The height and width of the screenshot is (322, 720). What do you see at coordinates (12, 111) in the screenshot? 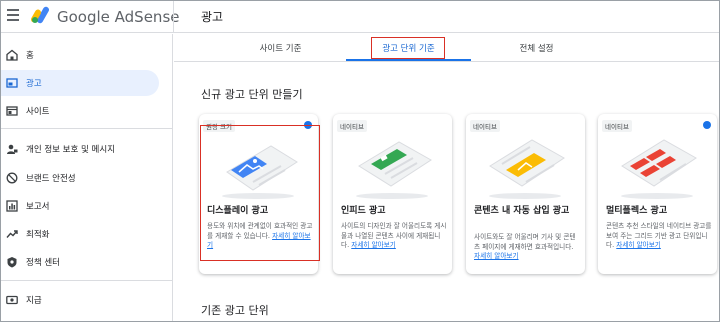
I see `sites-icon` at bounding box center [12, 111].